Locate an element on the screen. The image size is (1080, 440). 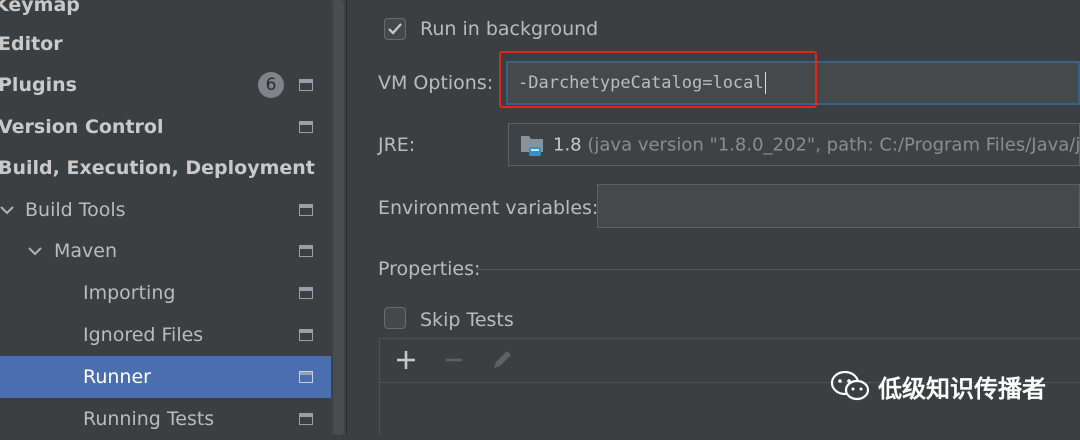
tree-item-label: Plugins is located at coordinates (38, 85).